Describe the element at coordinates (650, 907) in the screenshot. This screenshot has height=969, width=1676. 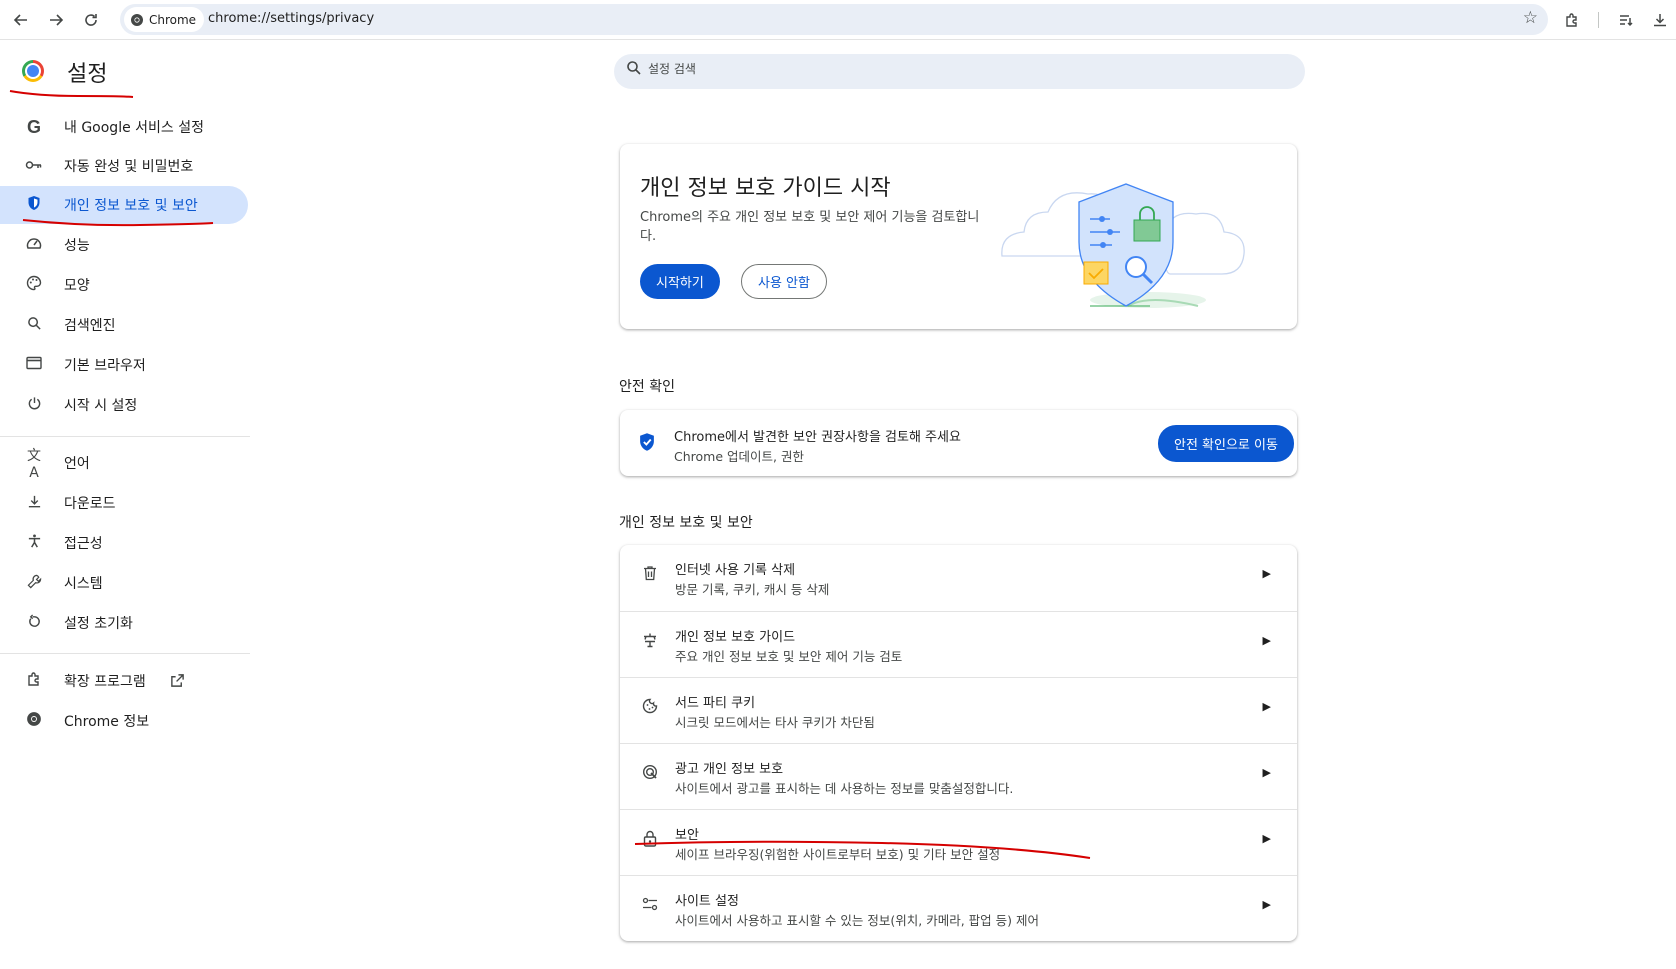
I see `tune-icon` at that location.